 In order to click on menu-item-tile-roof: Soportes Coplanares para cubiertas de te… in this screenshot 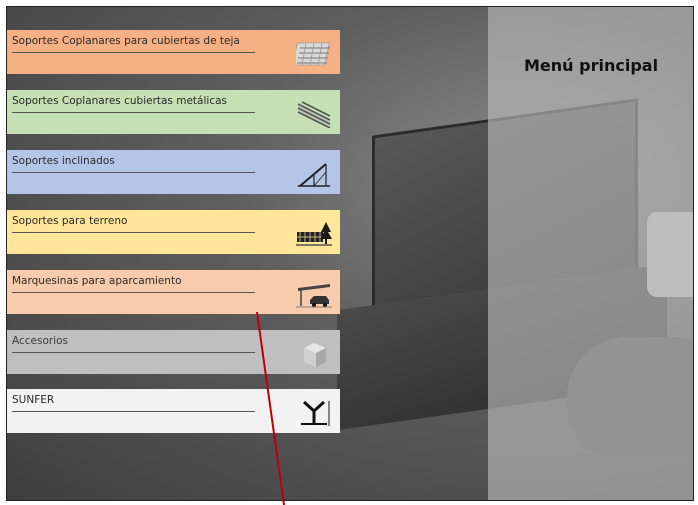, I will do `click(173, 52)`.